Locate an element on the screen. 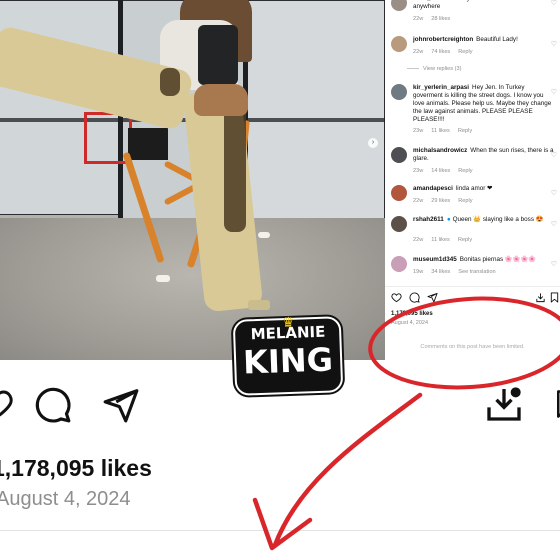 The height and width of the screenshot is (560, 560). comment-meta: 22w 28 likes is located at coordinates (435, 19).